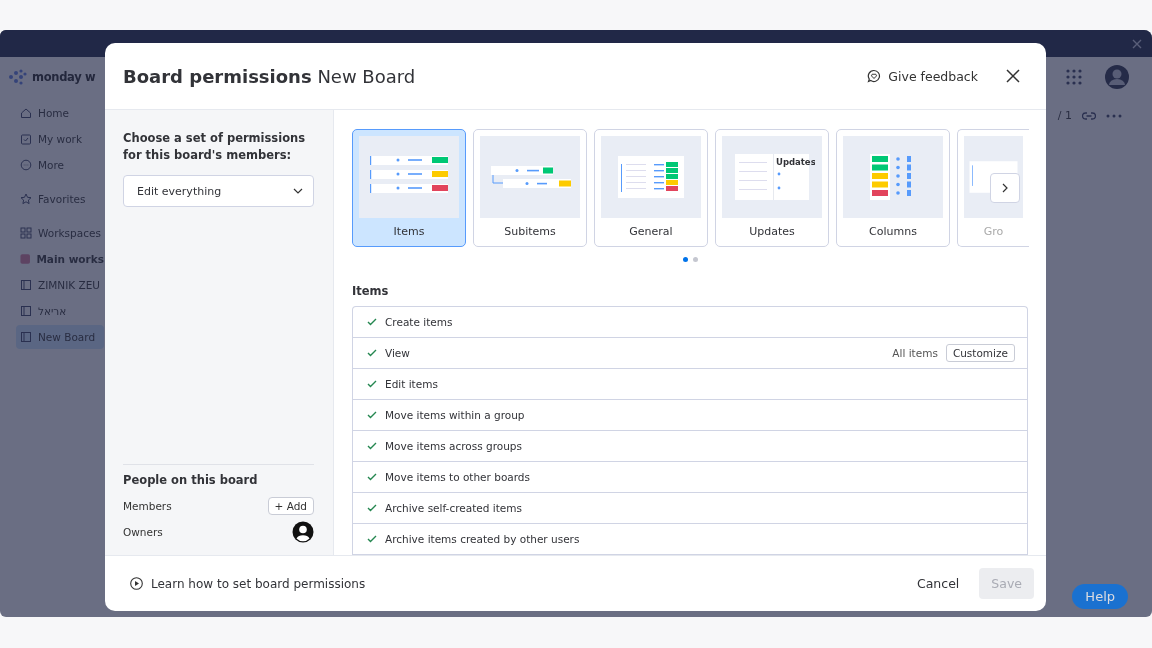  Describe the element at coordinates (980, 353) in the screenshot. I see `customize-button: Customize` at that location.